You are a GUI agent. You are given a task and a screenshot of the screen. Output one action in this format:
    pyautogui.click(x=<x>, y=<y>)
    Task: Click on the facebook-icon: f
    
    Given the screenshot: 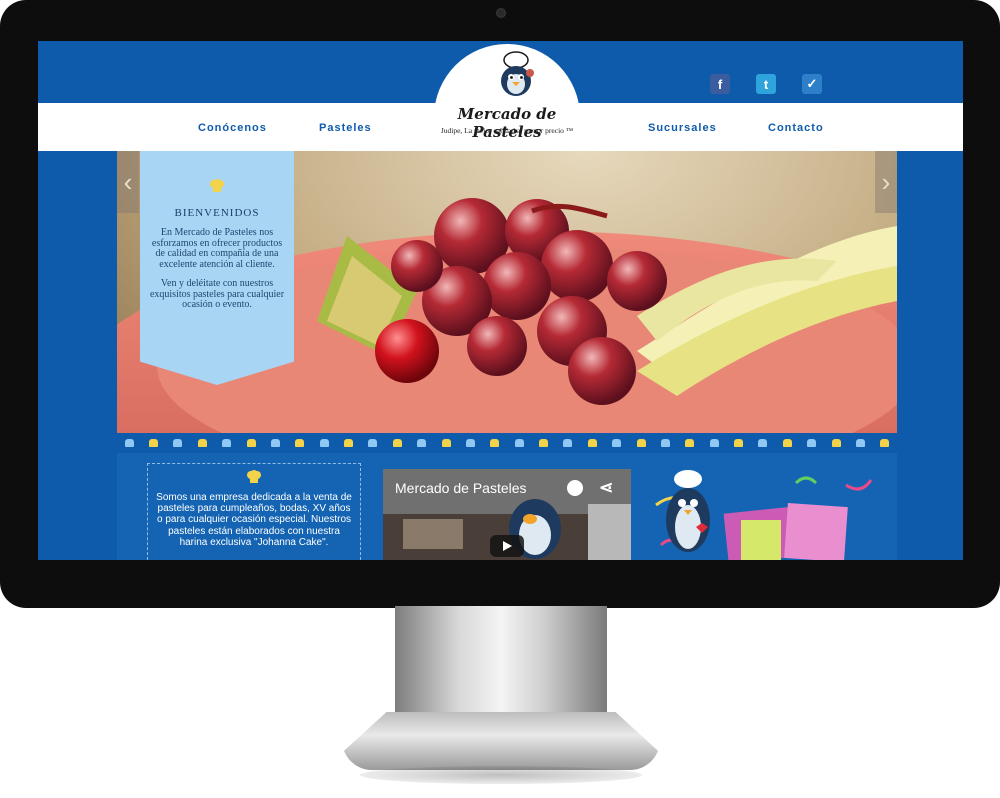 What is the action you would take?
    pyautogui.click(x=720, y=84)
    